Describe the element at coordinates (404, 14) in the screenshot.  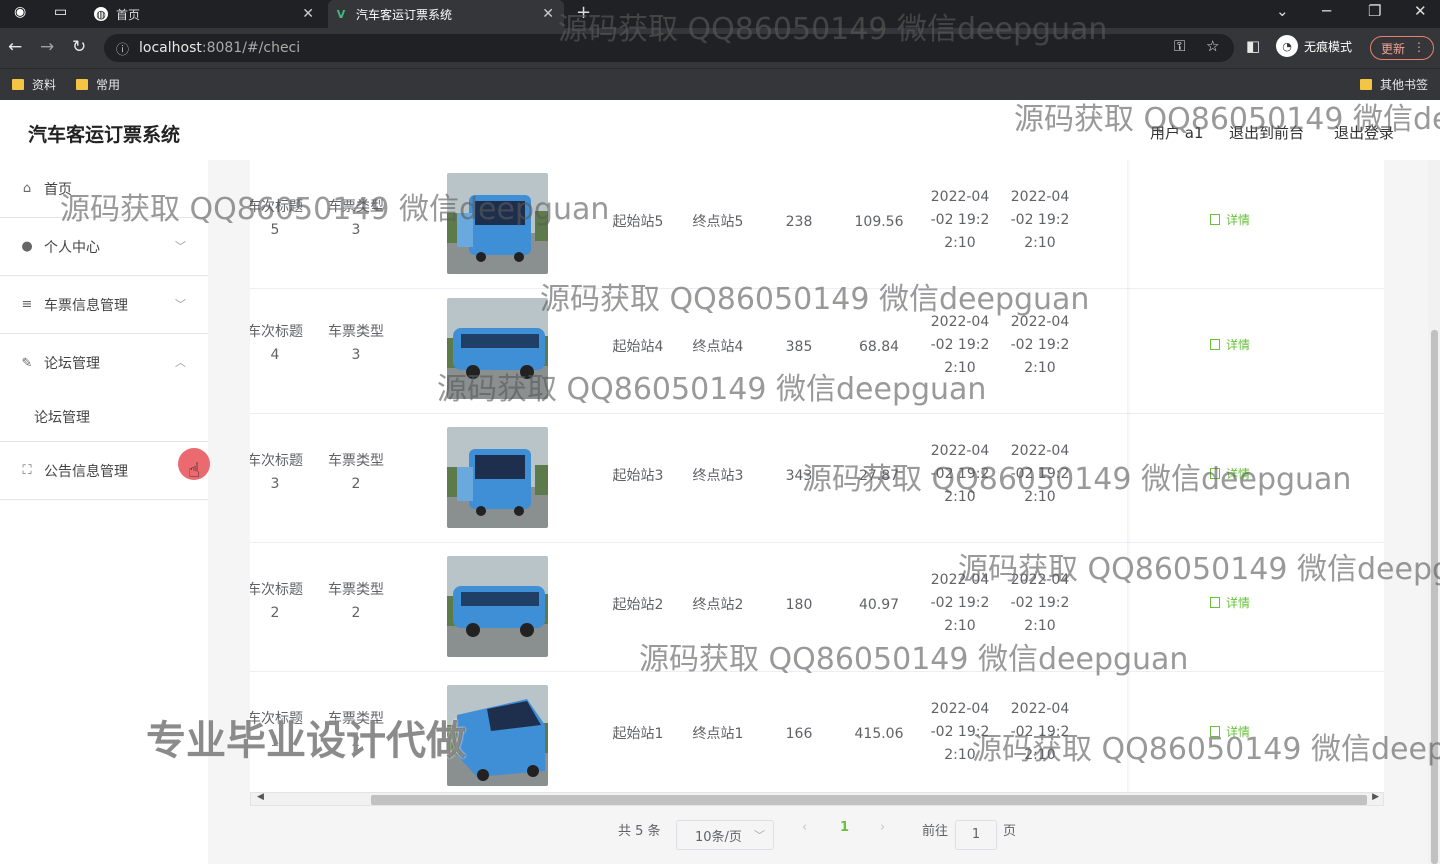
I see `tab-label: 汽车客运订票系统` at that location.